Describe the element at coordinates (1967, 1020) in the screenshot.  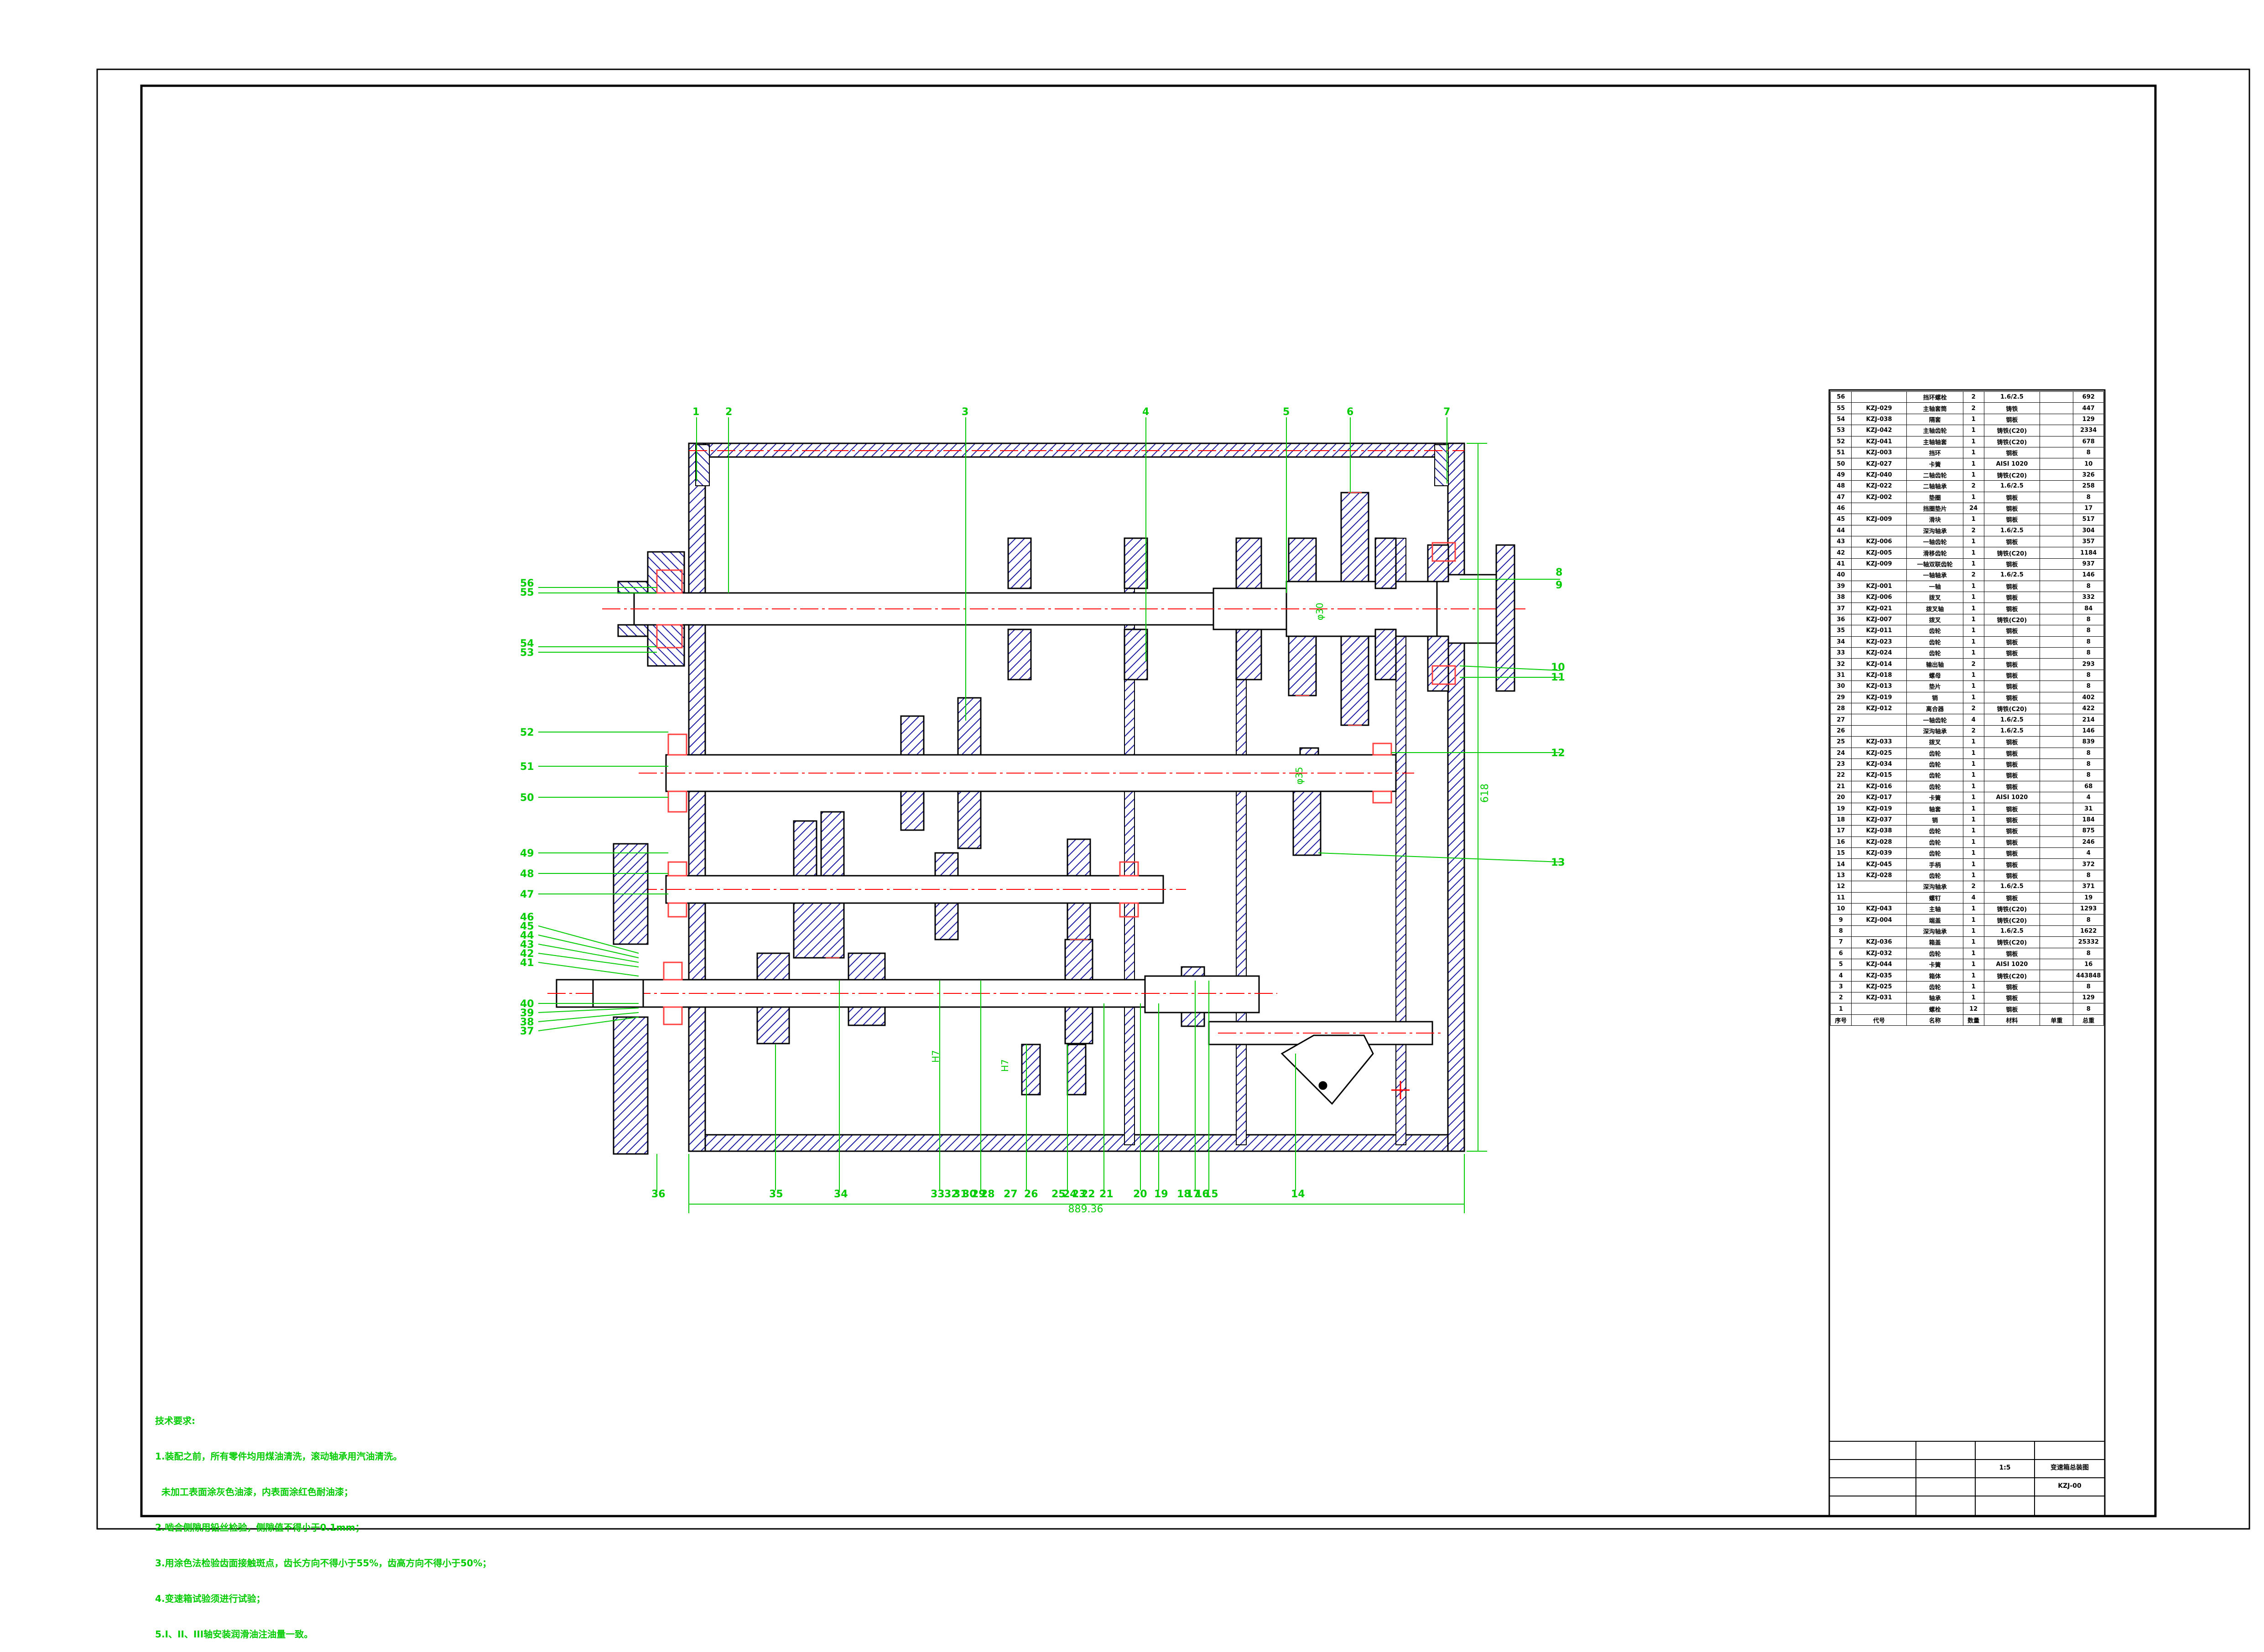
I see `bom-header-row: 序号 代号 名称 数量 材料 单重 总重` at that location.